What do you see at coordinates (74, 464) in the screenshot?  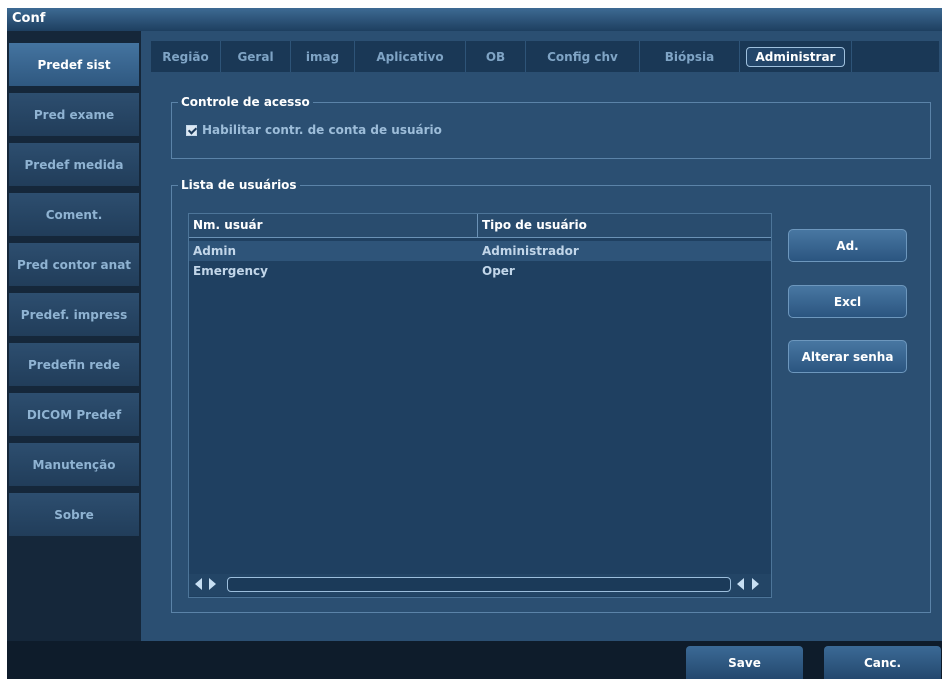 I see `sidebar-item-manutencao: Manutenção` at bounding box center [74, 464].